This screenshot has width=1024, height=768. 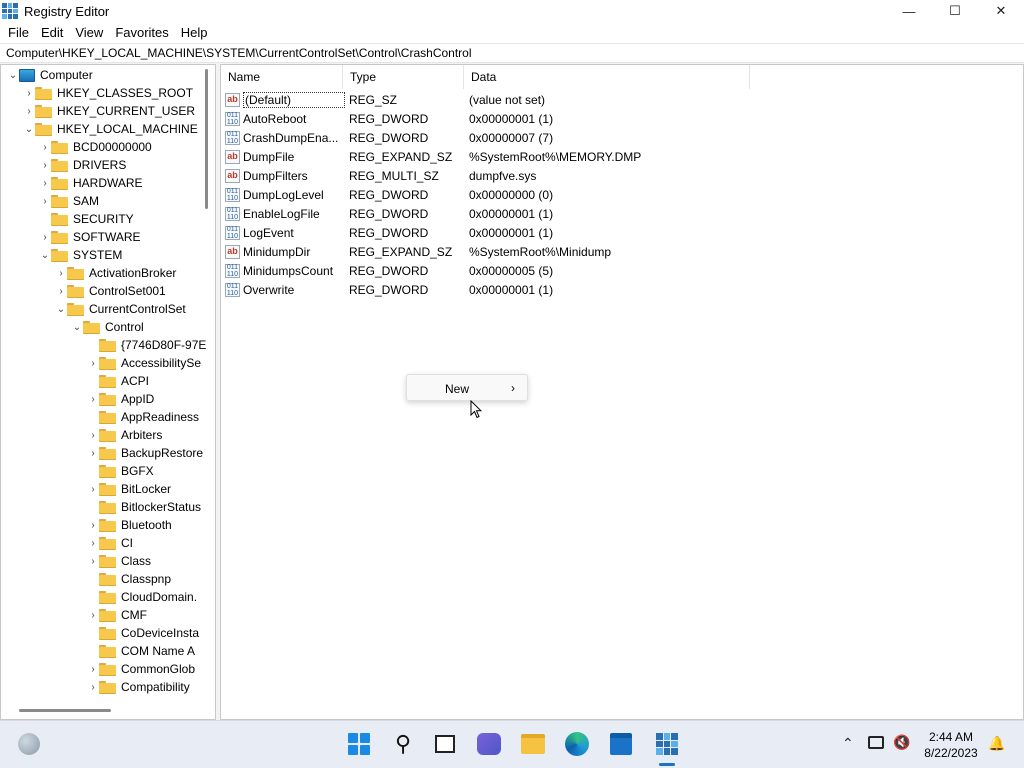 What do you see at coordinates (118, 381) in the screenshot?
I see `tree-node: ACPI` at bounding box center [118, 381].